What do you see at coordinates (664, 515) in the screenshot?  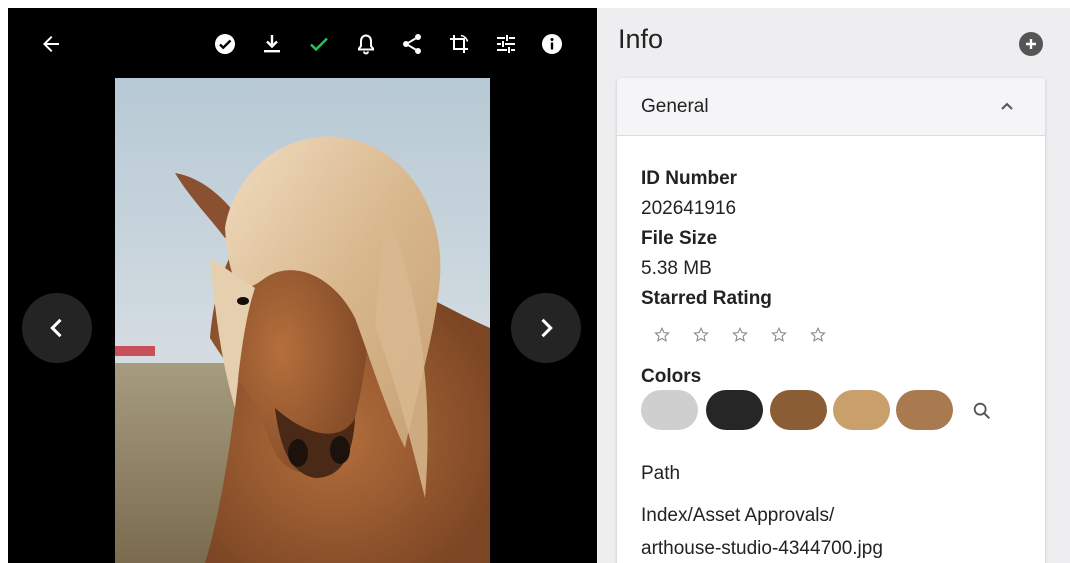 I see `path-index-link: Index` at bounding box center [664, 515].